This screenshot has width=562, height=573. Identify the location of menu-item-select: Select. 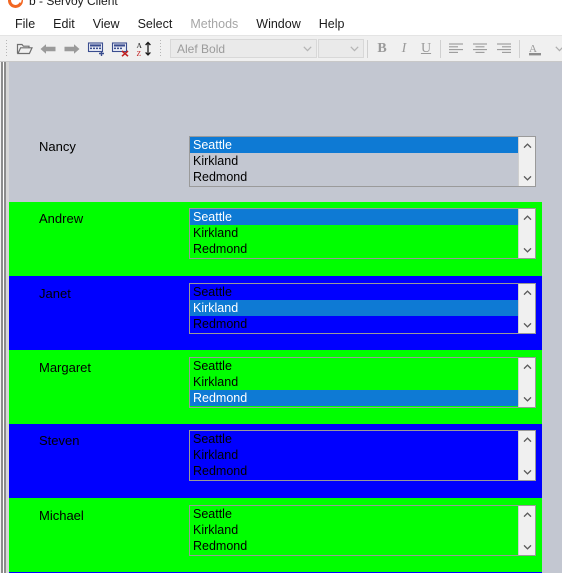
(155, 24).